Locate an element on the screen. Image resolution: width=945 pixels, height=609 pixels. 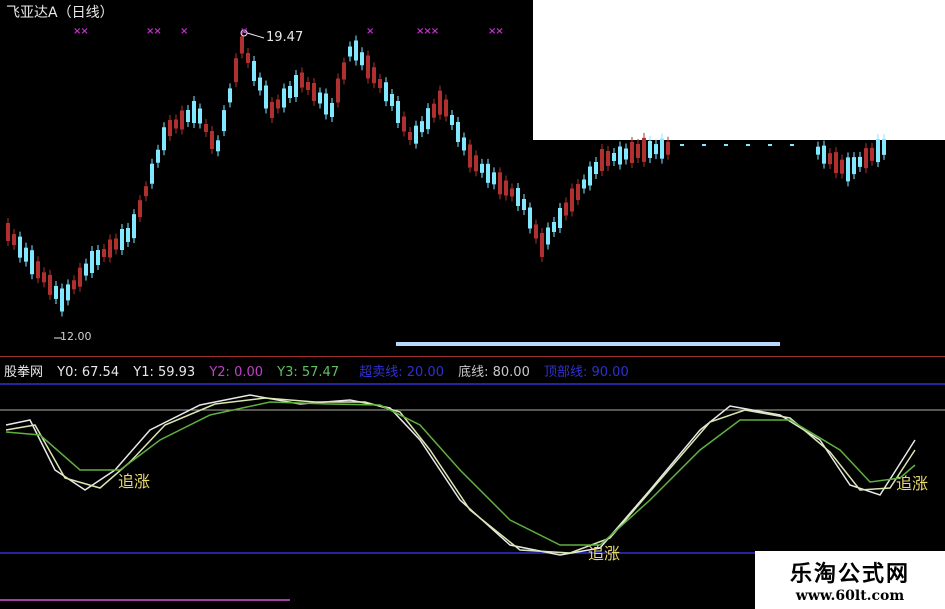
indicator-y3: Y3: 57.47 is located at coordinates (308, 372).